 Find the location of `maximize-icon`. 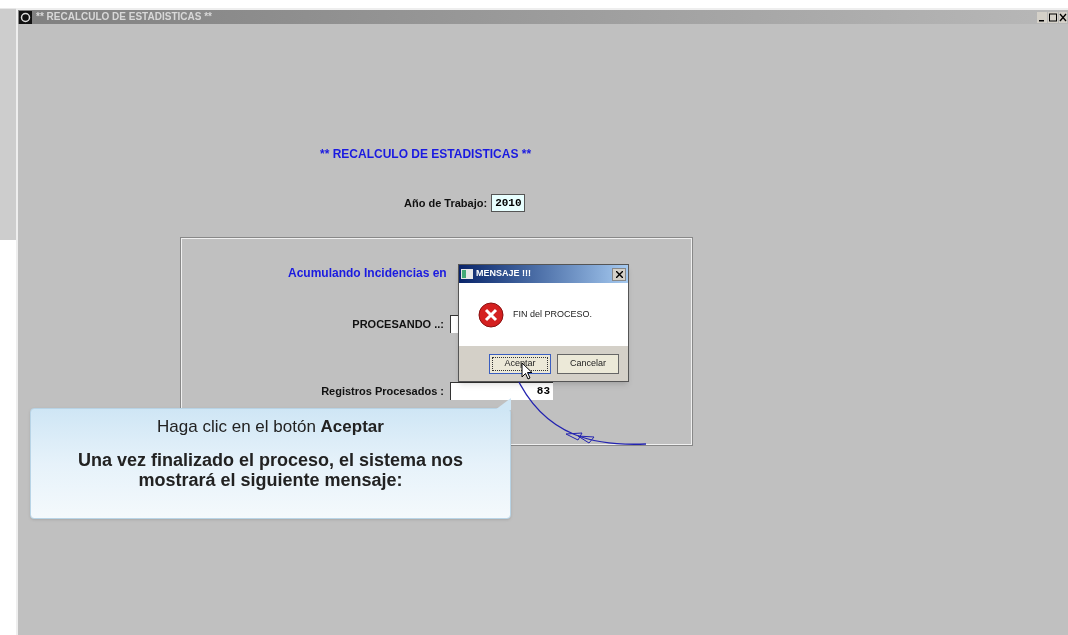

maximize-icon is located at coordinates (1053, 17).